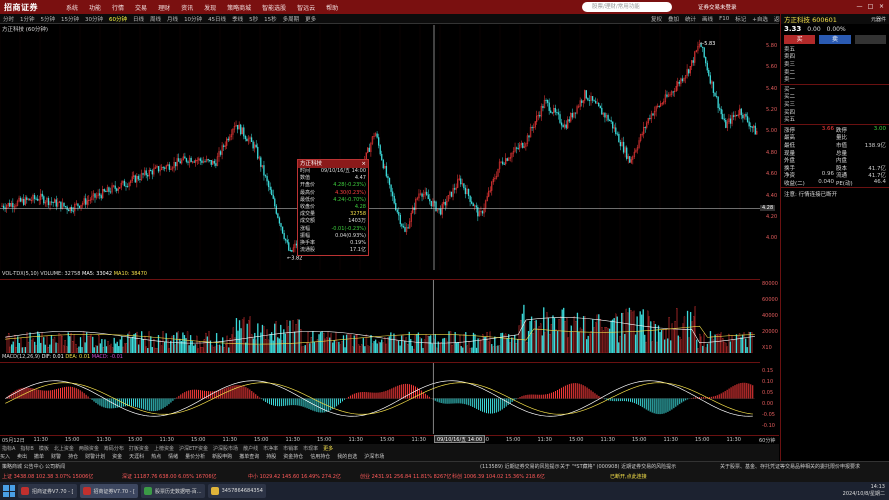 The image size is (889, 500). I want to click on ask-row: 卖一, so click(835, 79).